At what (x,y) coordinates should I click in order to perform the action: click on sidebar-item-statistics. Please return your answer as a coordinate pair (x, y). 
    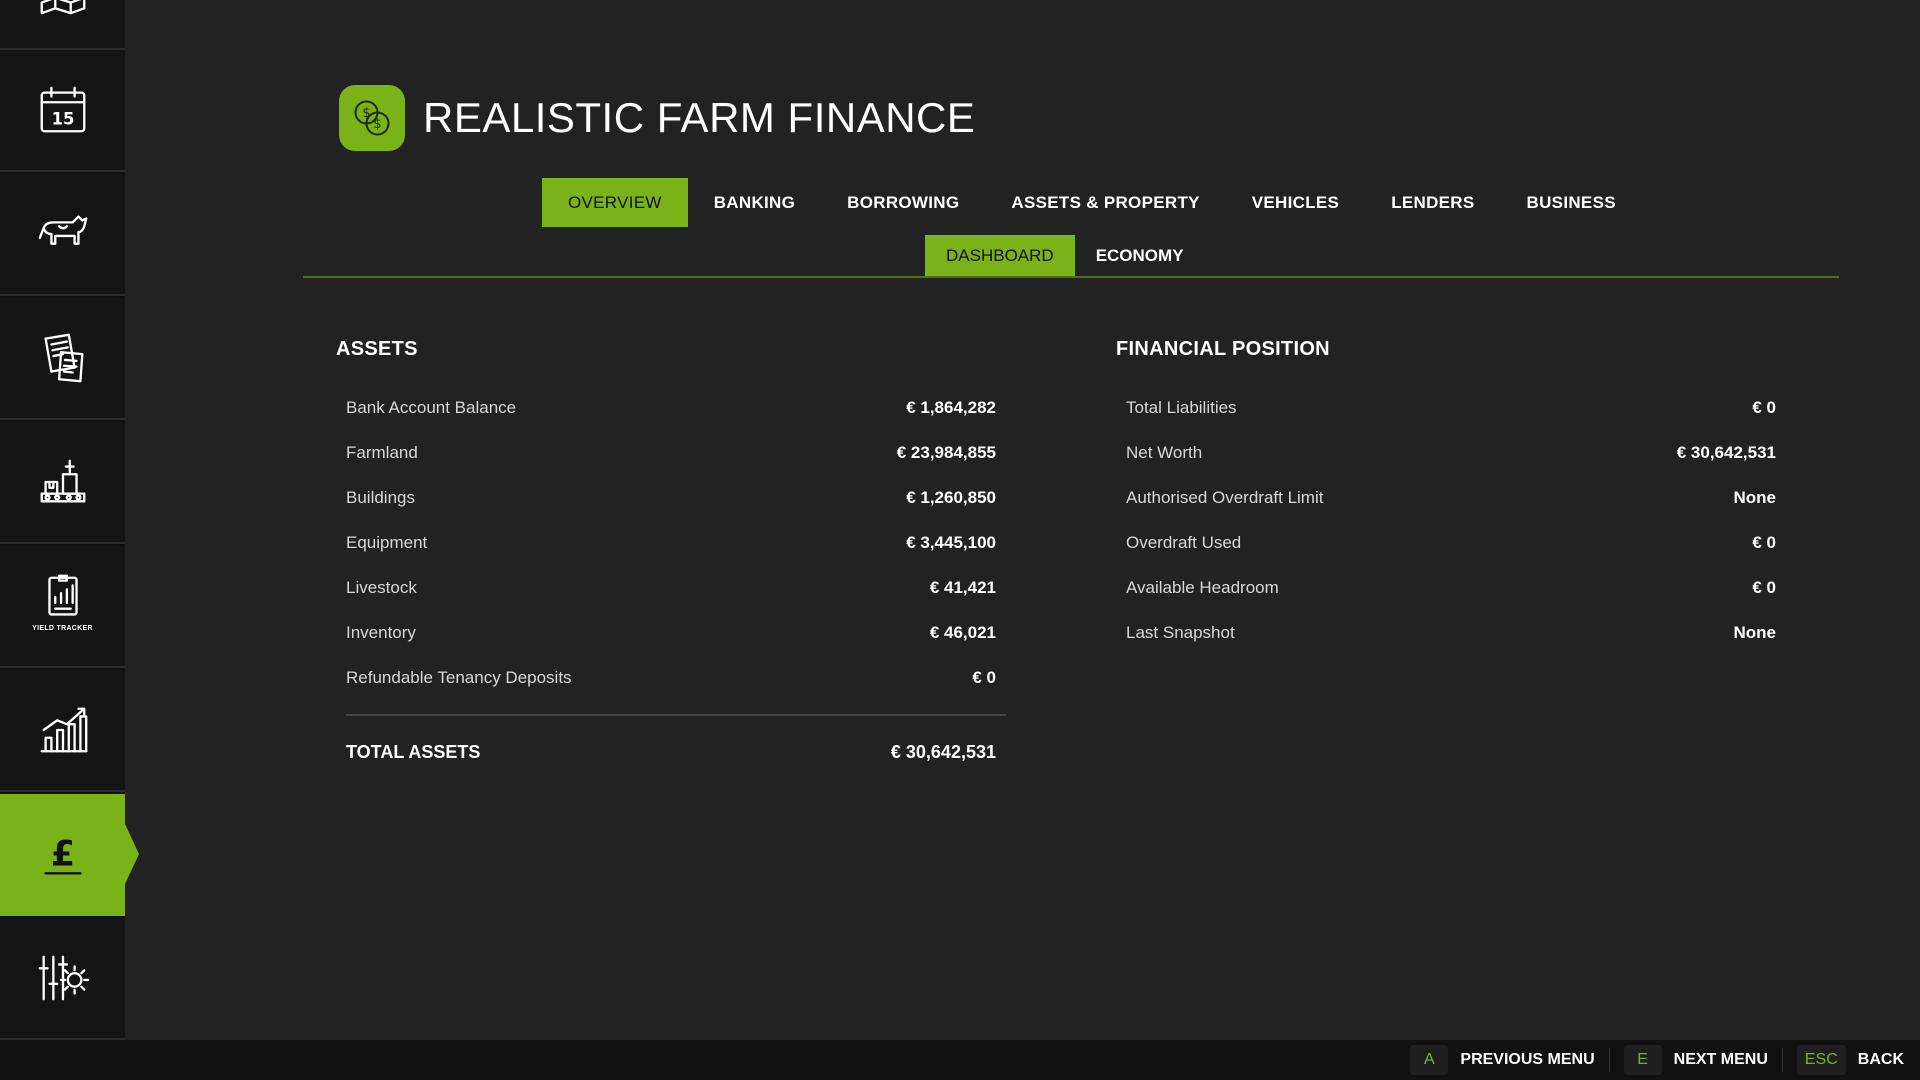
    Looking at the image, I should click on (62, 731).